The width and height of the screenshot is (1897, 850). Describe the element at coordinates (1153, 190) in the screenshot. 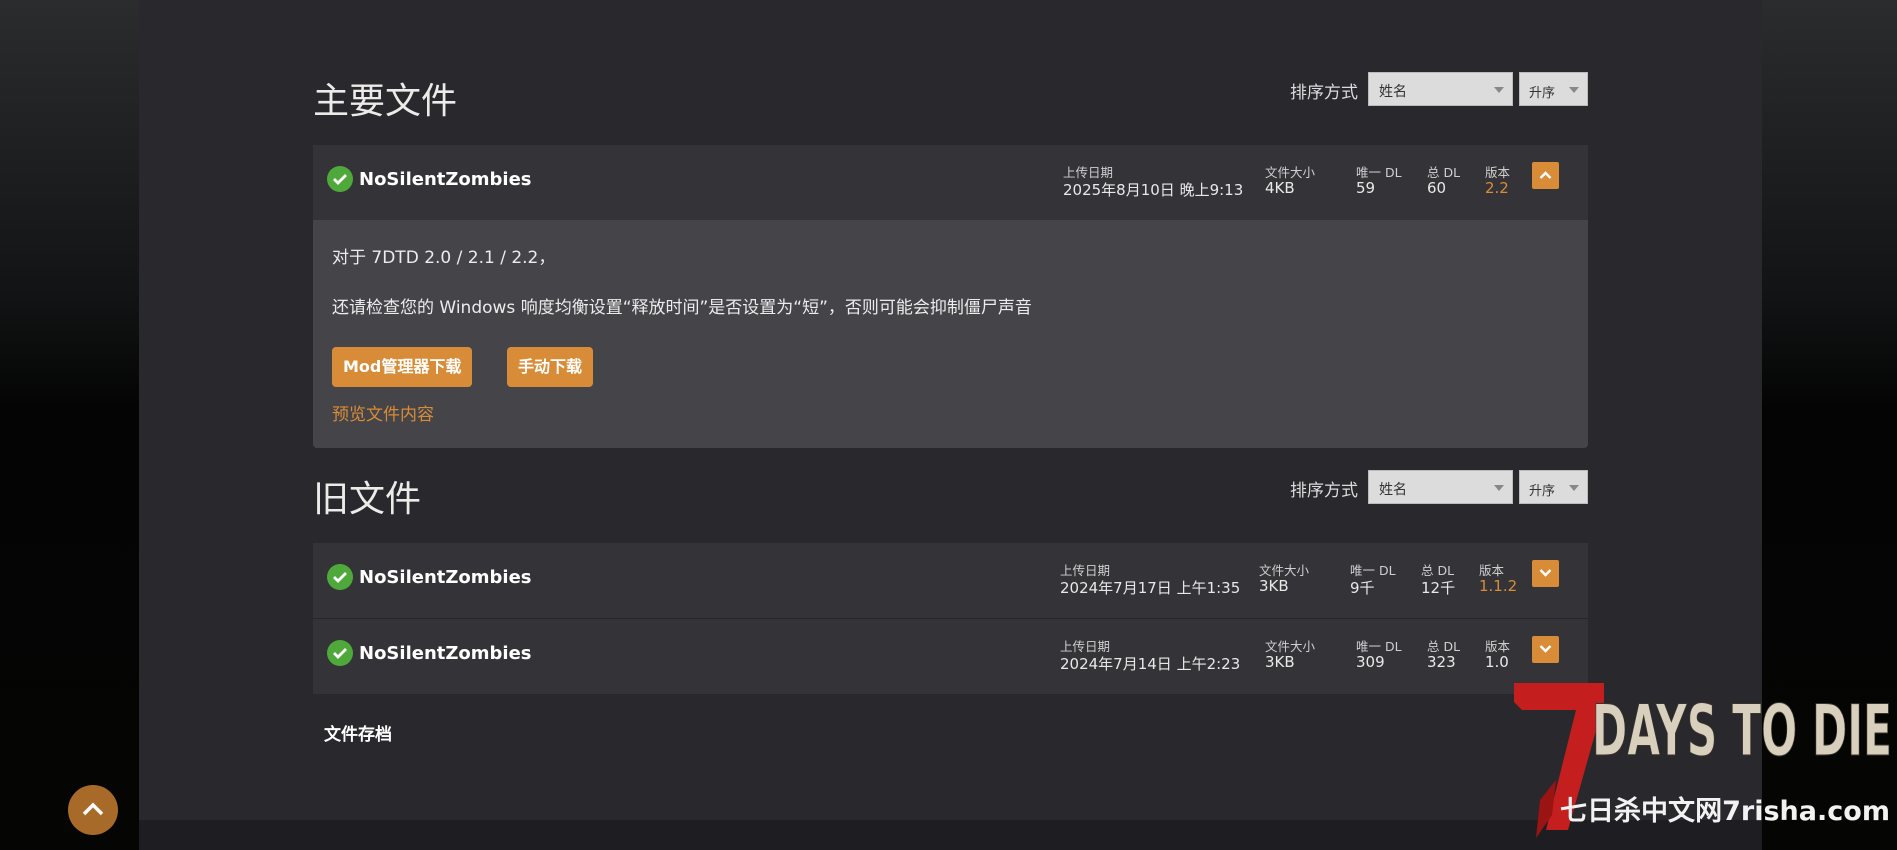

I see `upload-date-value: 2025年8月10日 晚上9:13` at that location.